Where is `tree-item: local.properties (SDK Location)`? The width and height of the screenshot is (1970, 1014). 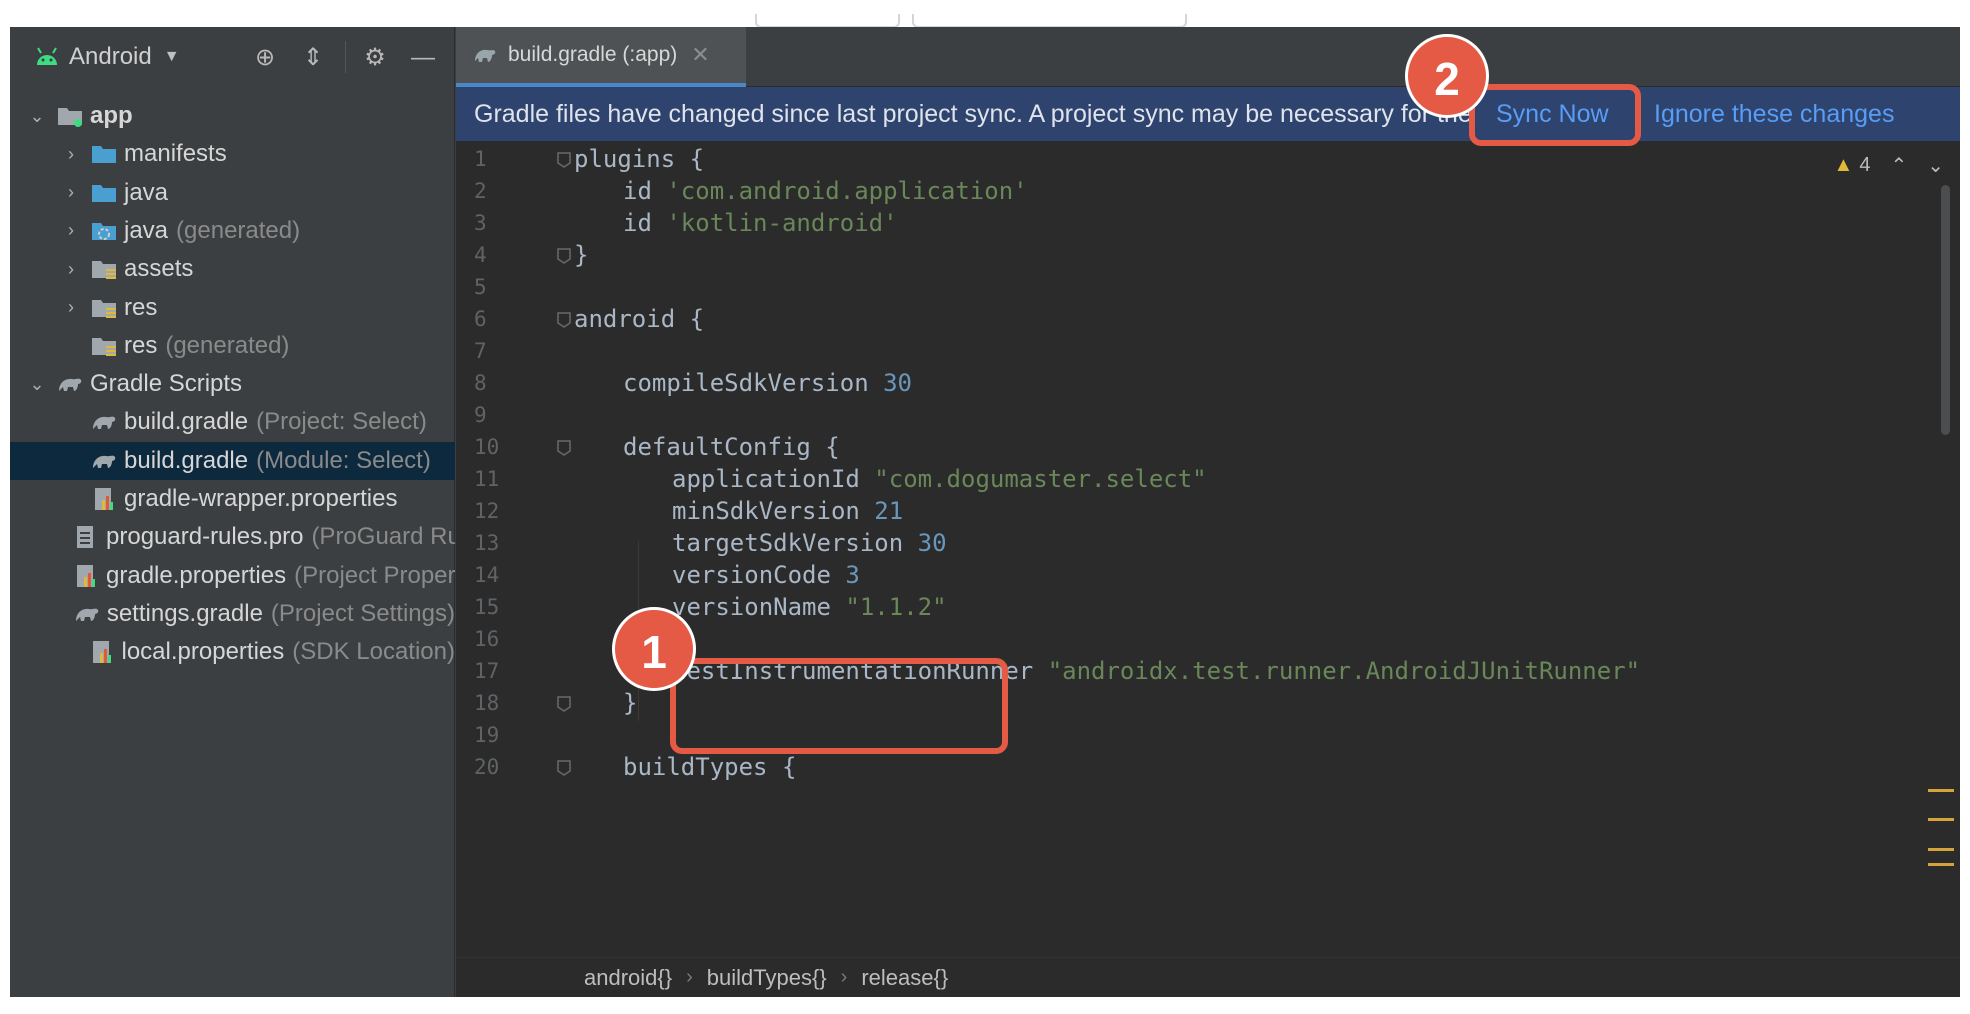 tree-item: local.properties (SDK Location) is located at coordinates (232, 652).